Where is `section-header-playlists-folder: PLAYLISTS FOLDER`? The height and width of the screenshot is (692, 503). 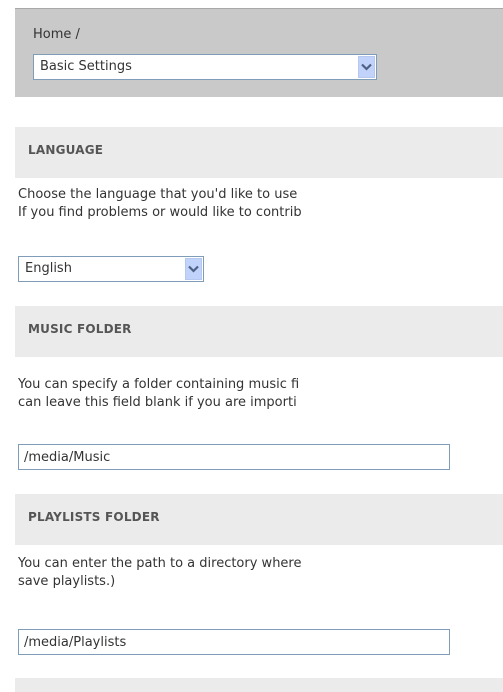
section-header-playlists-folder: PLAYLISTS FOLDER is located at coordinates (259, 519).